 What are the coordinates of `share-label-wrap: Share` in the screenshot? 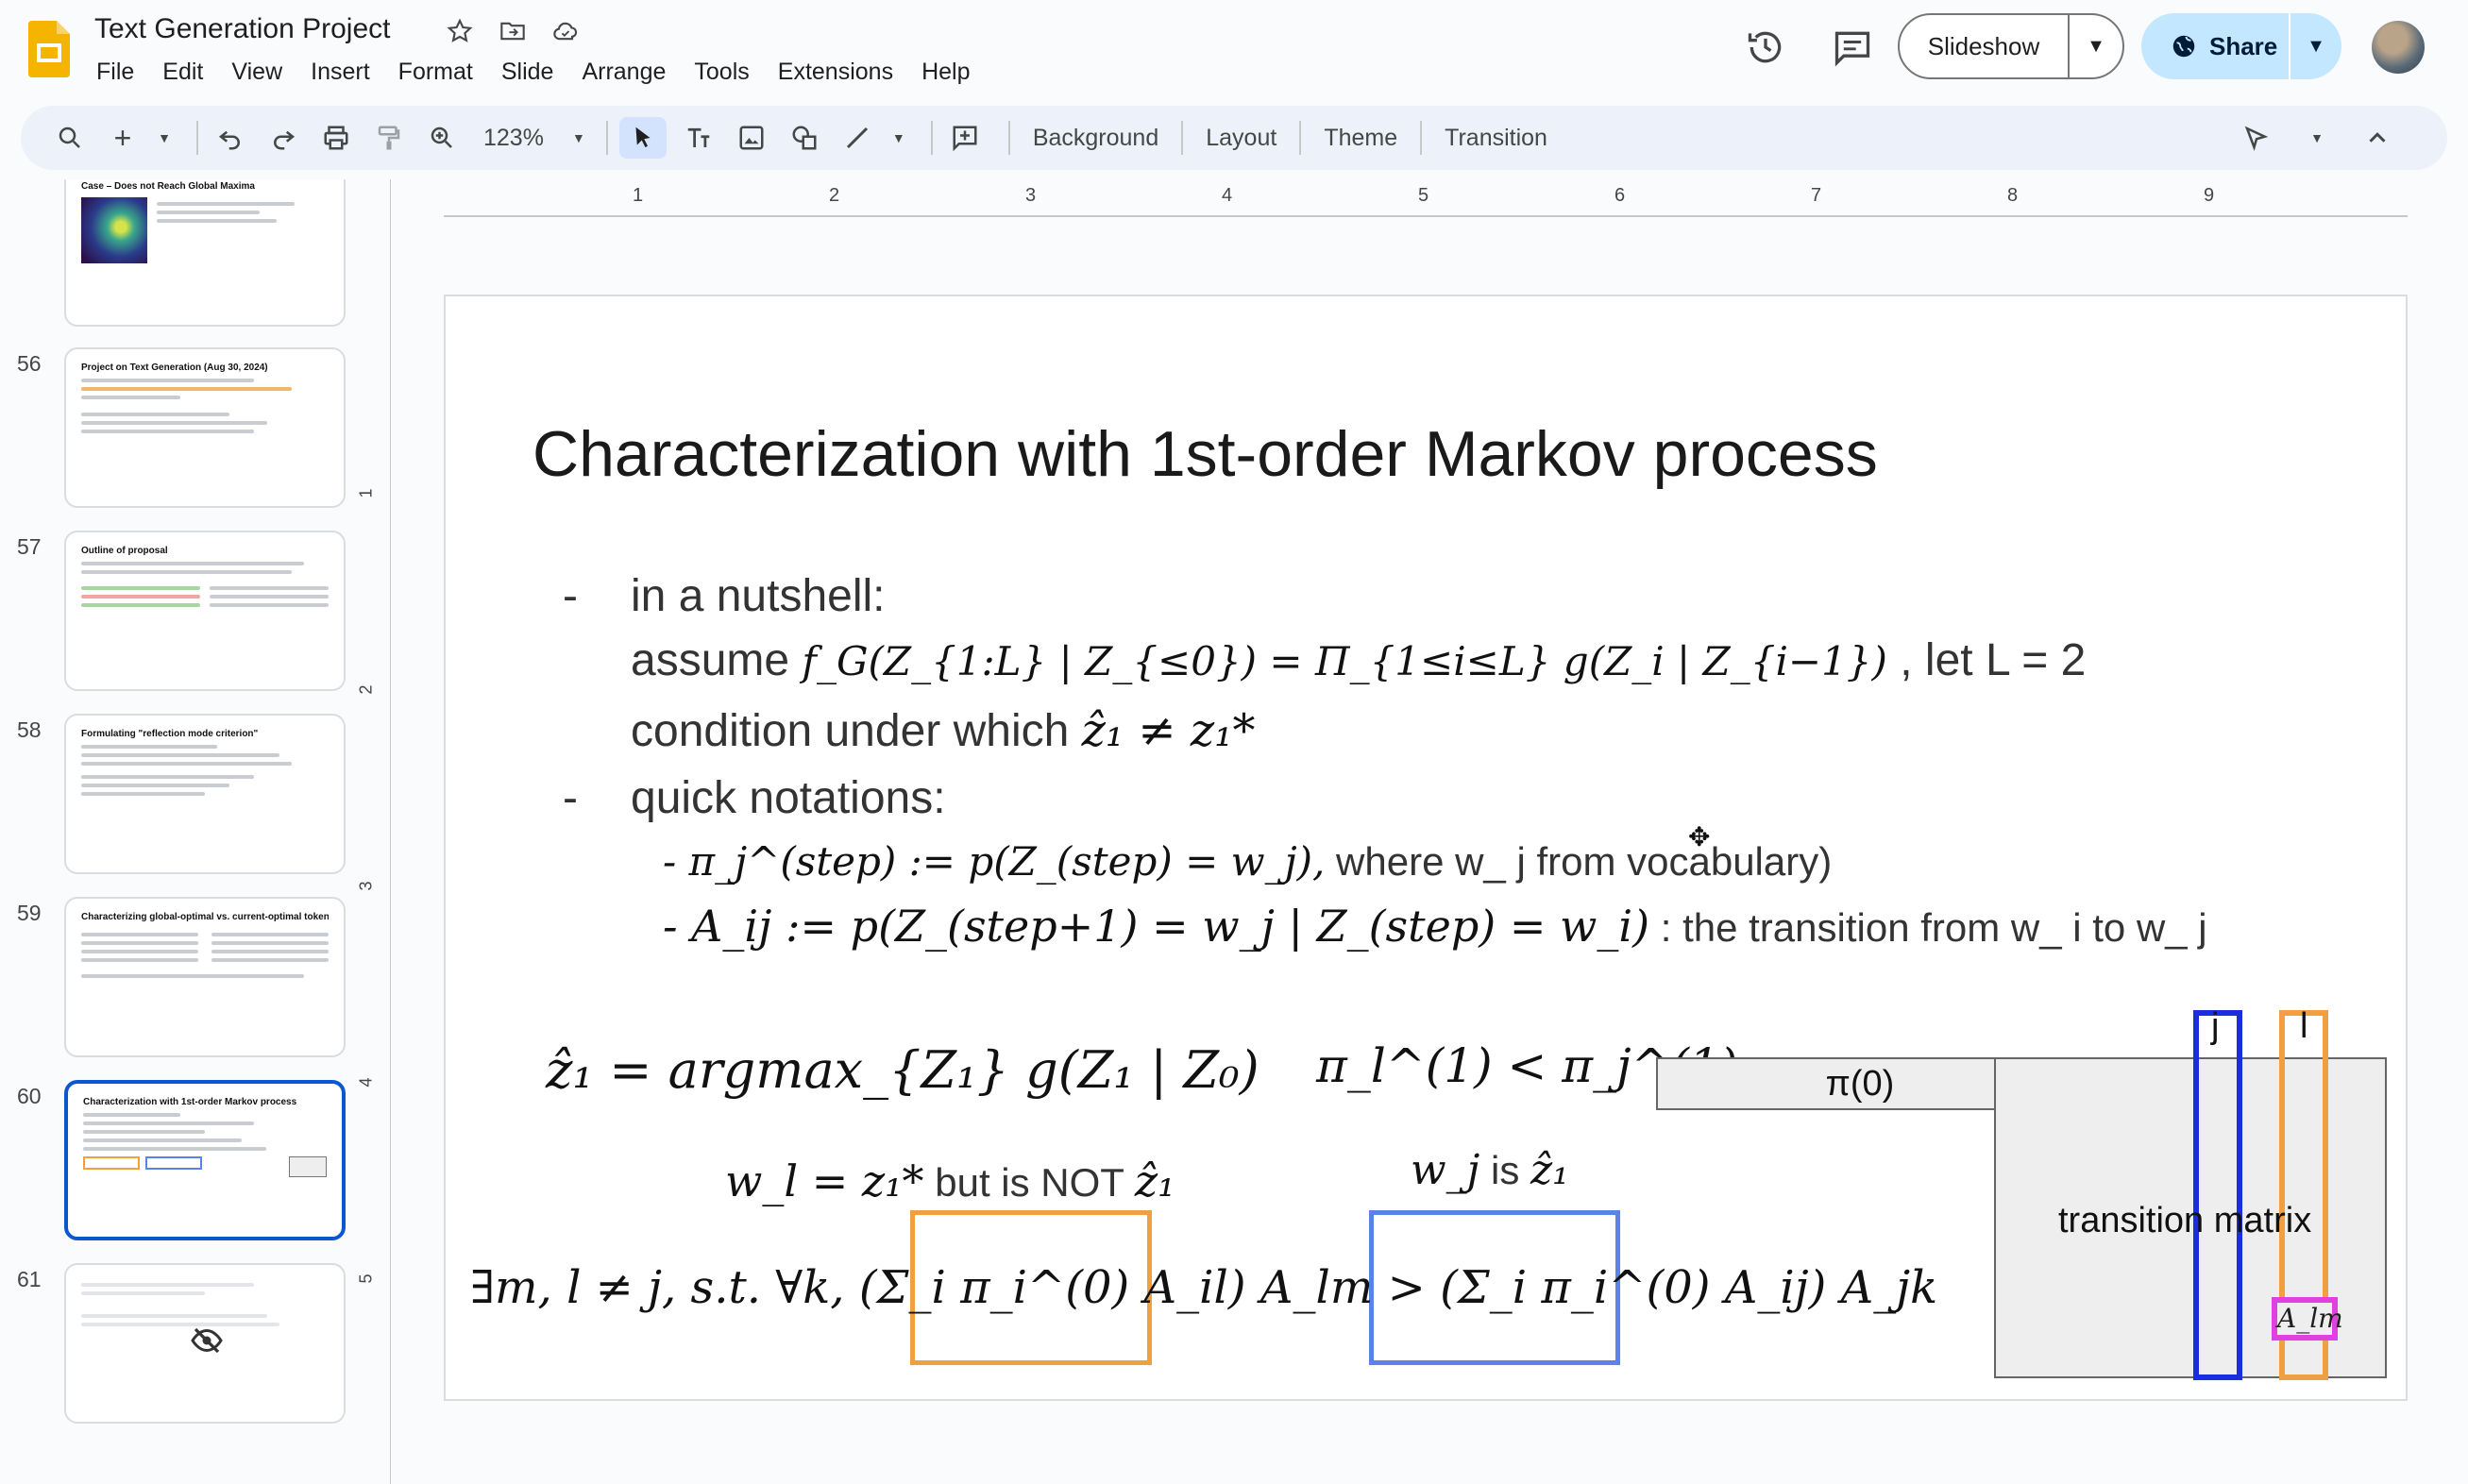 It's located at (2216, 46).